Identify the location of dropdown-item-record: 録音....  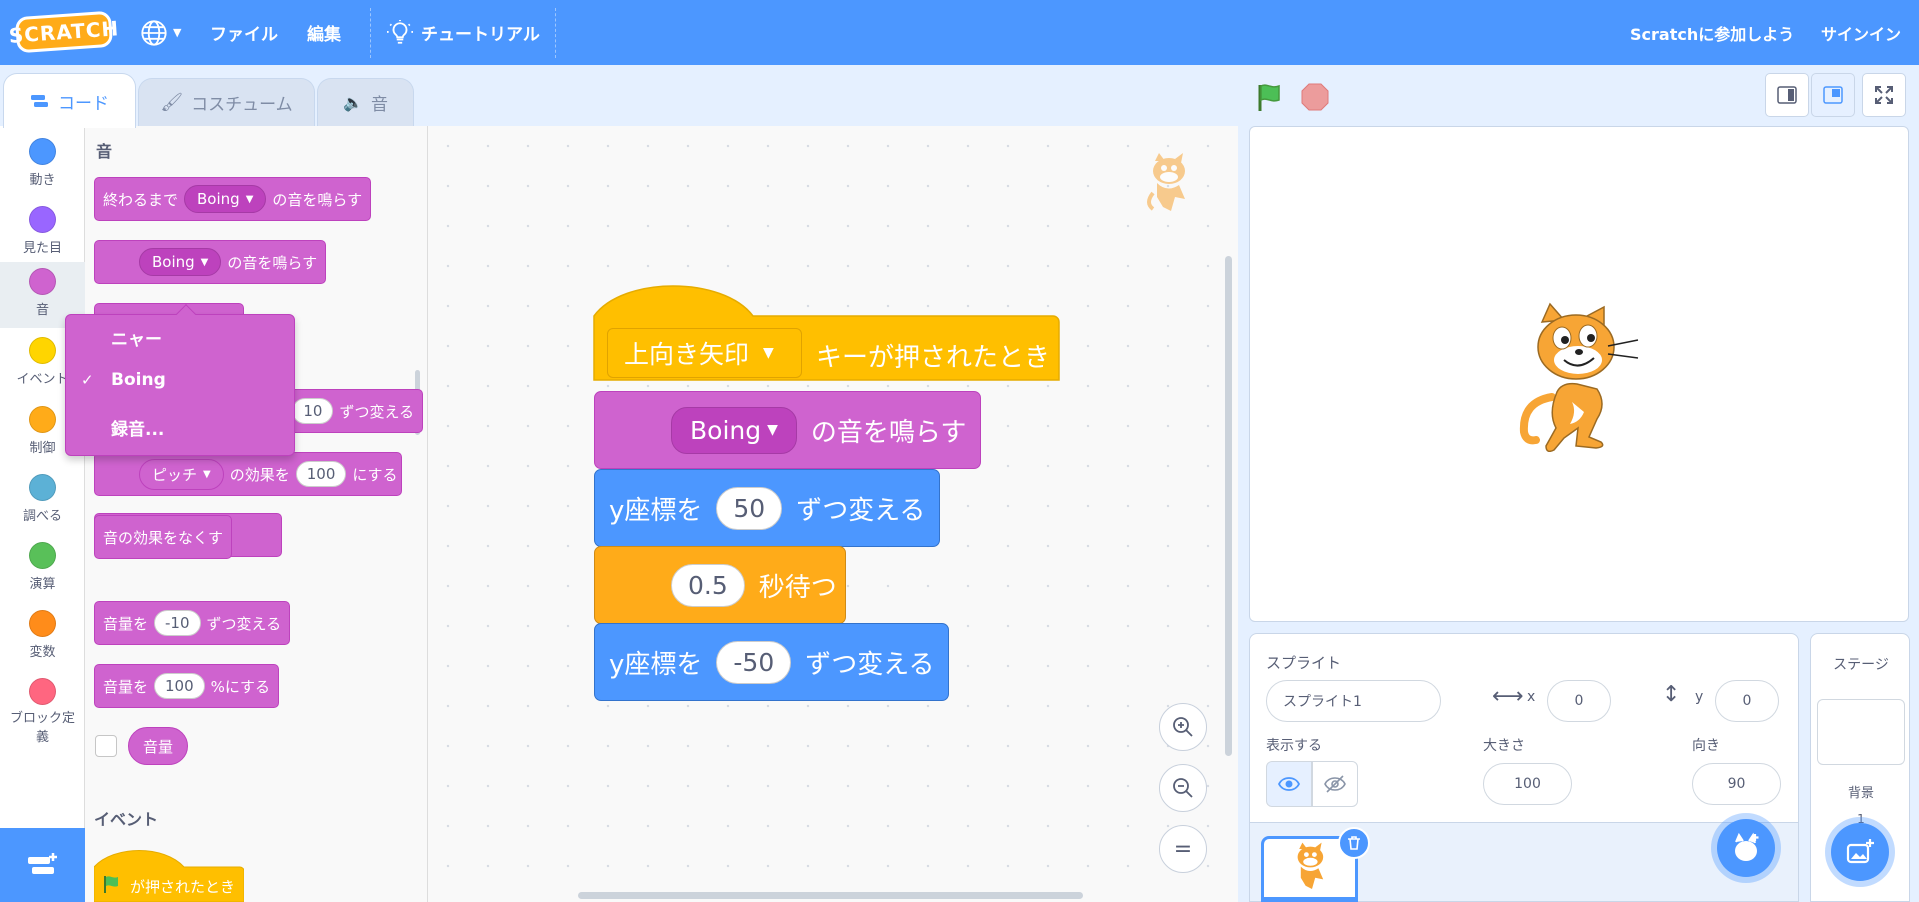
(181, 427).